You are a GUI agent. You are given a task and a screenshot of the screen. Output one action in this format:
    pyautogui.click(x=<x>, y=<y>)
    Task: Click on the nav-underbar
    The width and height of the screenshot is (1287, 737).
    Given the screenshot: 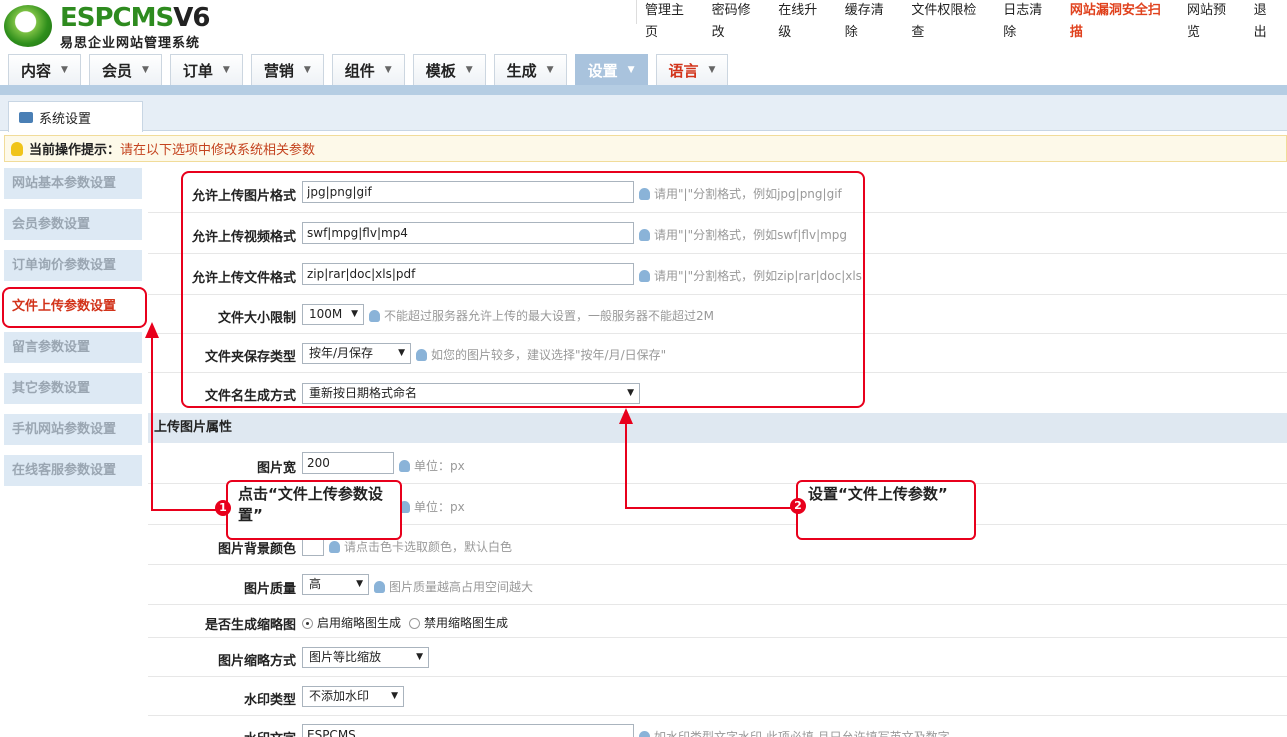 What is the action you would take?
    pyautogui.click(x=643, y=90)
    